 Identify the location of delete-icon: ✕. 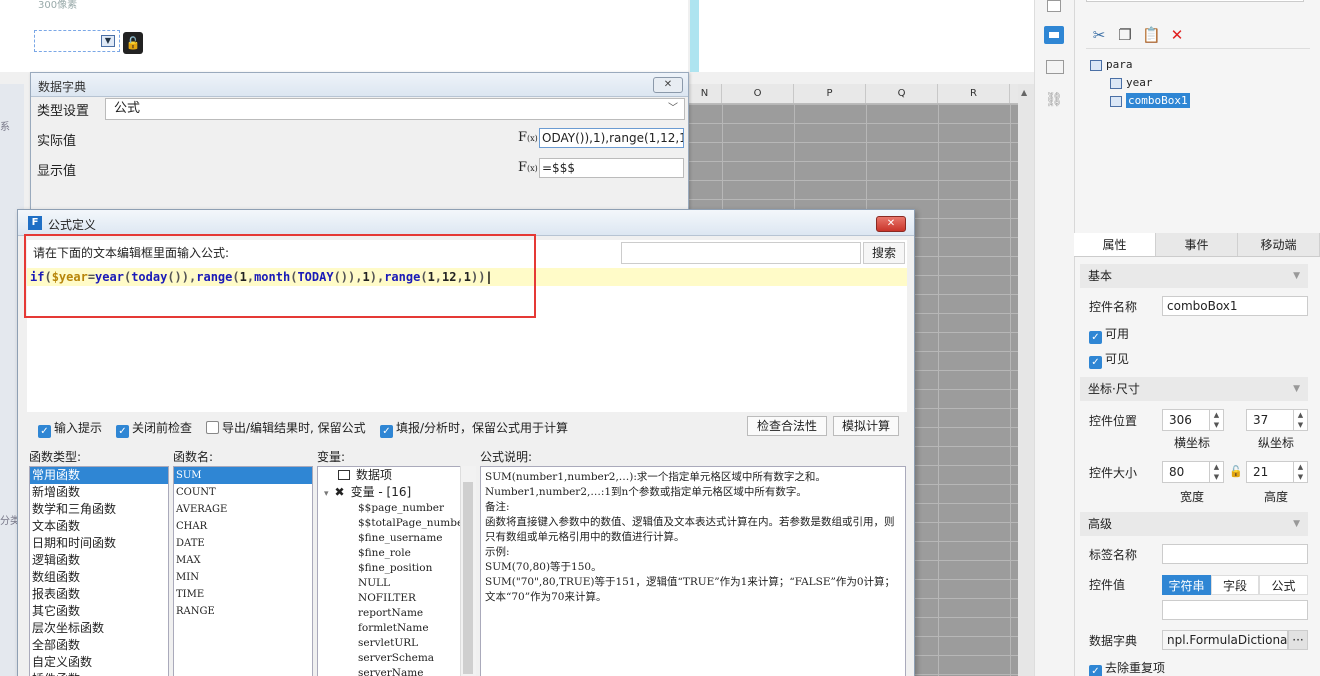
(1177, 35).